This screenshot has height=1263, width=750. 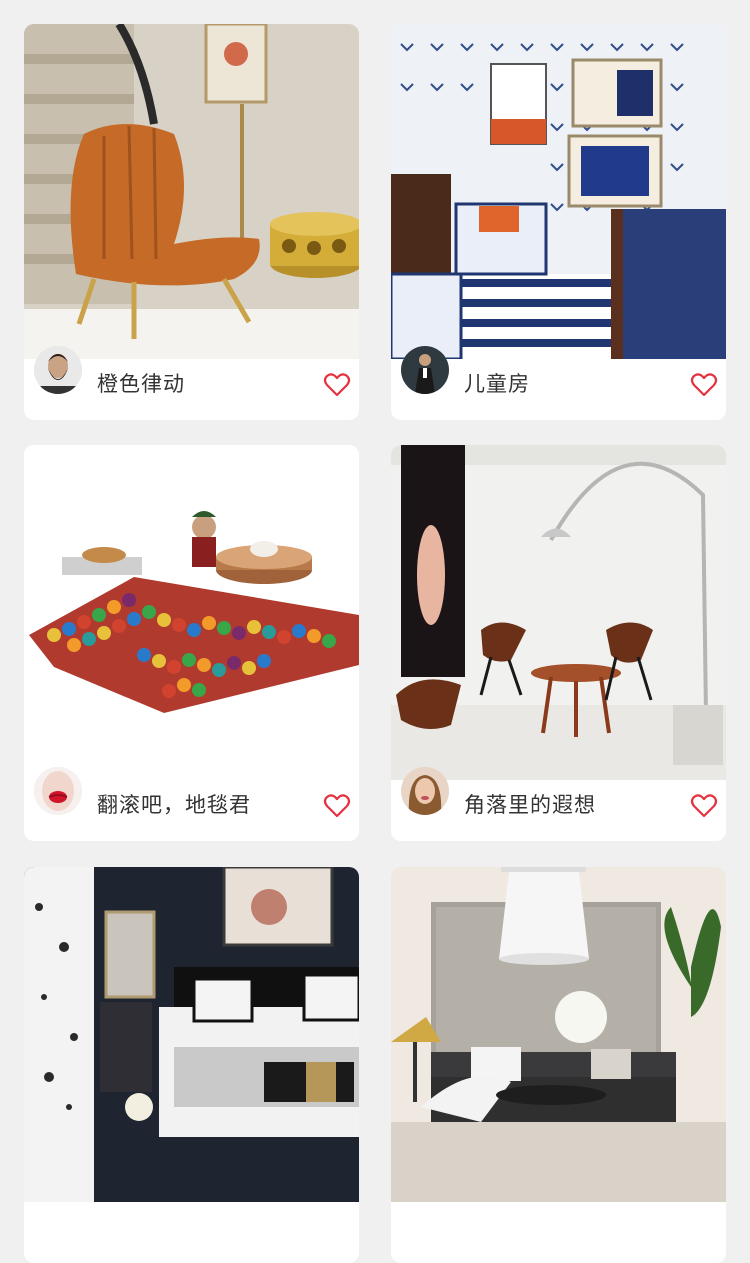 I want to click on woman-portrait-avatar, so click(x=425, y=791).